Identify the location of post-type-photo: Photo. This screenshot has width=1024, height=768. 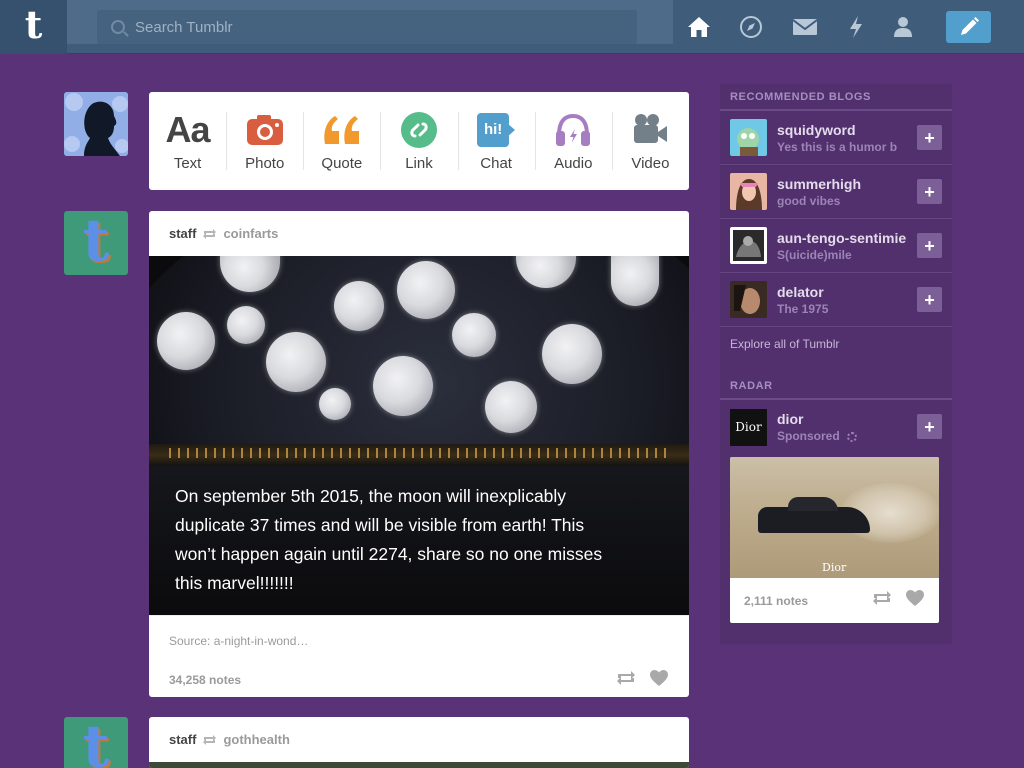
(264, 141).